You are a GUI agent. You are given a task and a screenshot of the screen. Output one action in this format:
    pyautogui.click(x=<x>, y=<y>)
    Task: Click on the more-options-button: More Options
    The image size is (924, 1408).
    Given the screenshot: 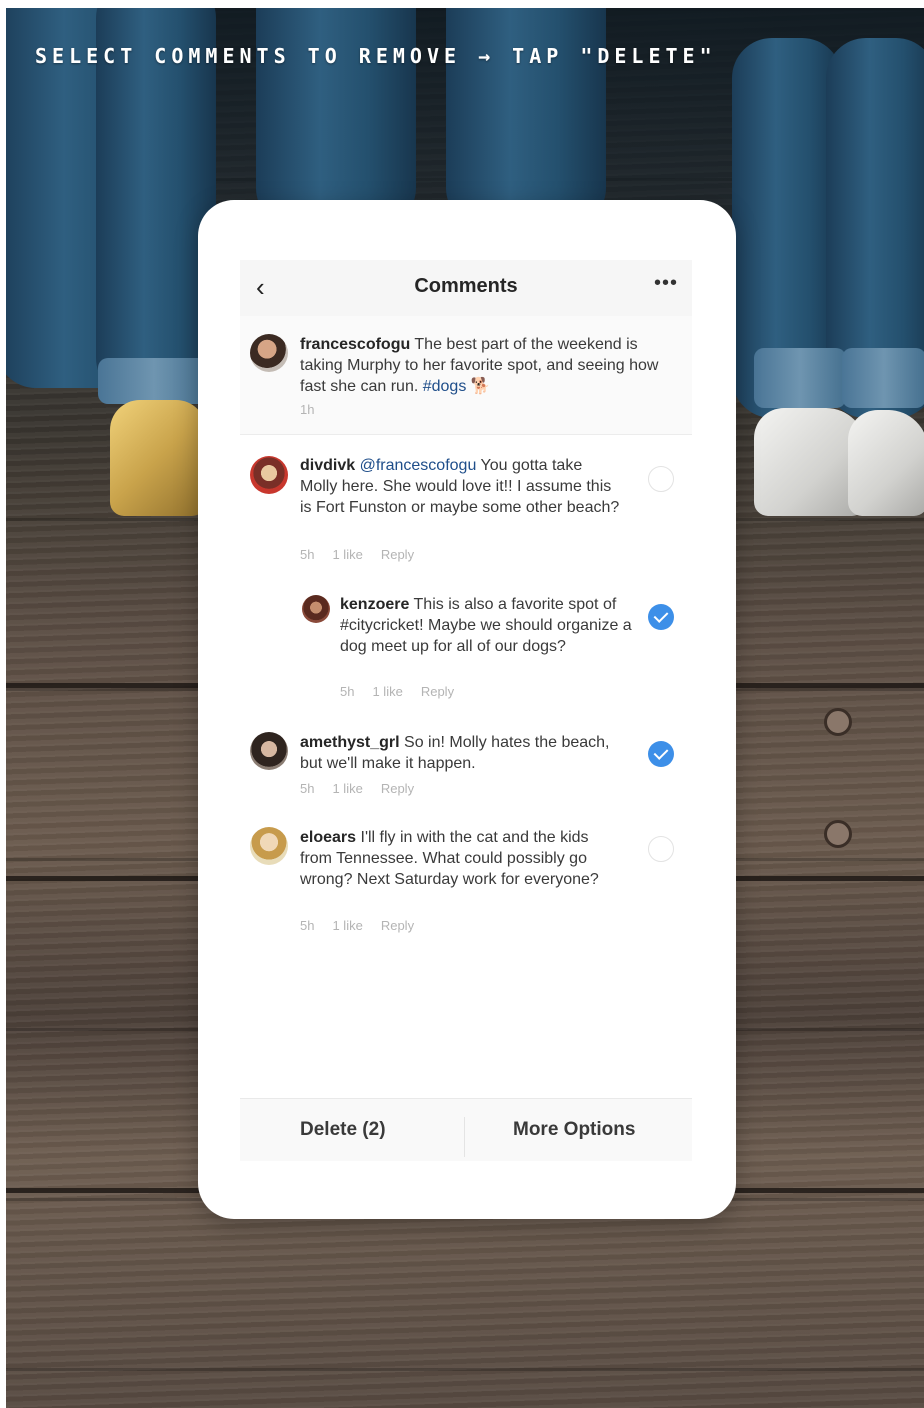 What is the action you would take?
    pyautogui.click(x=574, y=1130)
    